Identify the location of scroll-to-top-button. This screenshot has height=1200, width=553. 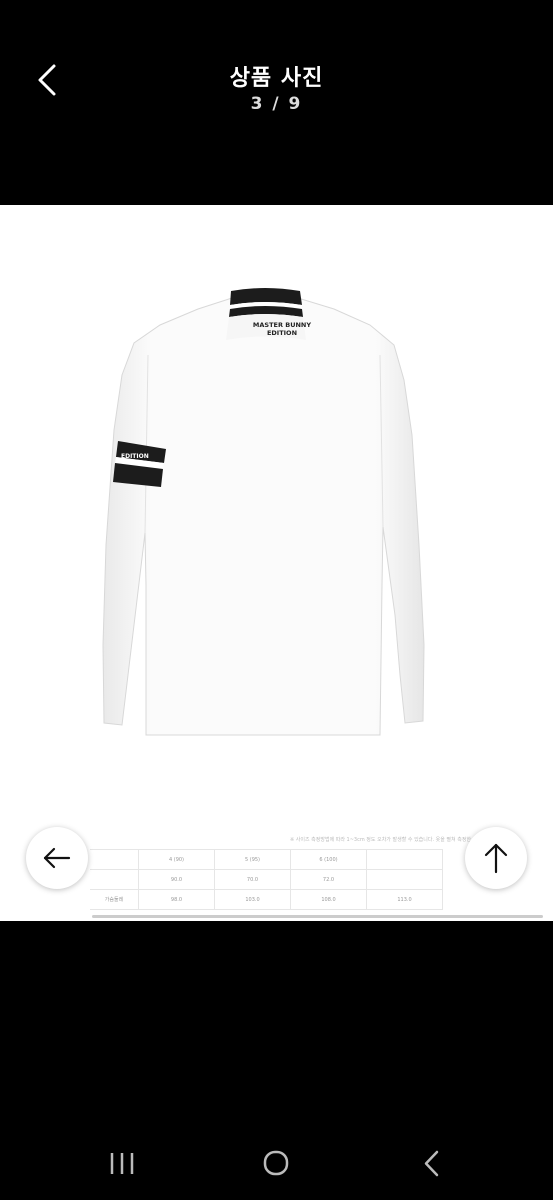
(496, 858).